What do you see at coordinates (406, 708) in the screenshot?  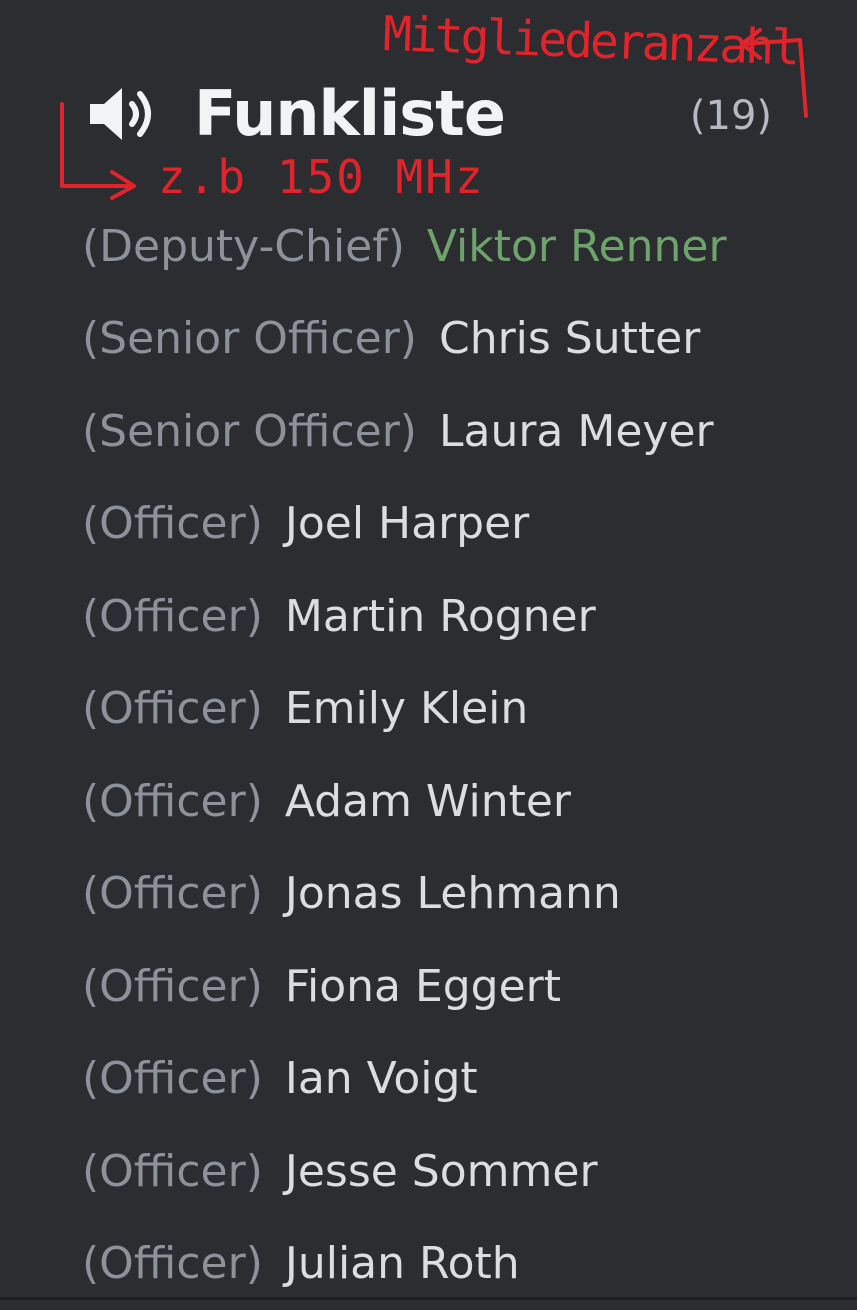 I see `member-name: Emily Klein` at bounding box center [406, 708].